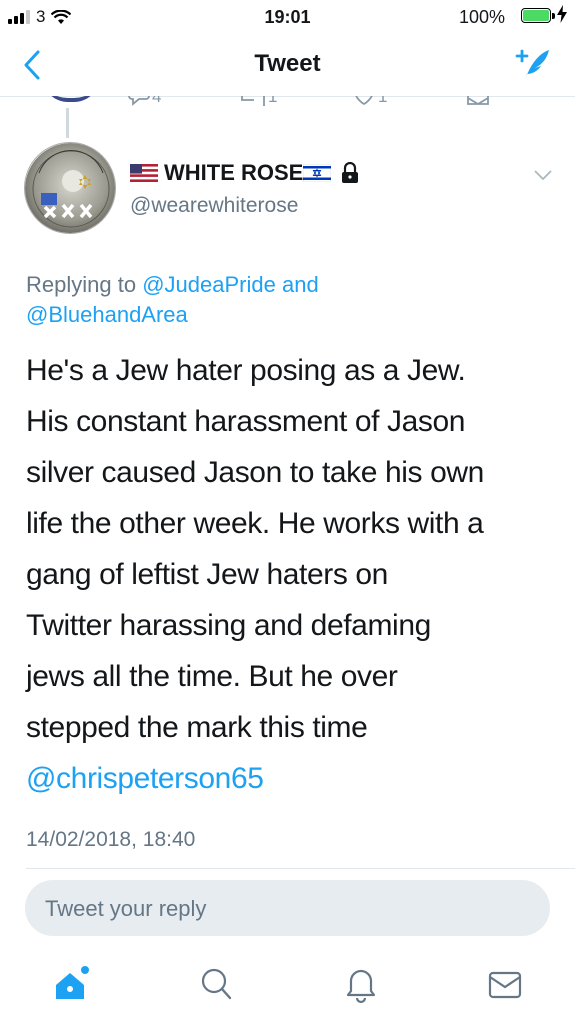 This screenshot has width=575, height=1024. Describe the element at coordinates (207, 574) in the screenshot. I see `tweet-line: gang of leftist Jew haters on` at that location.